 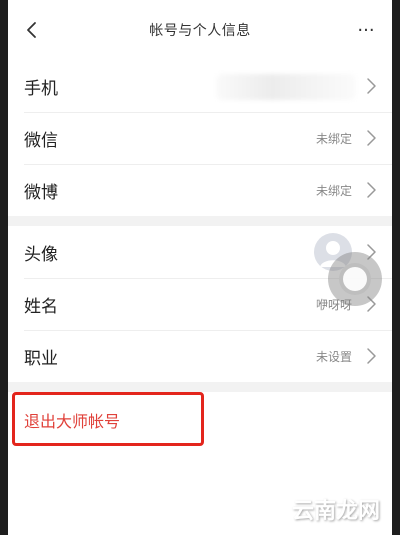 I want to click on watermark: 云南龙网, so click(x=335, y=511).